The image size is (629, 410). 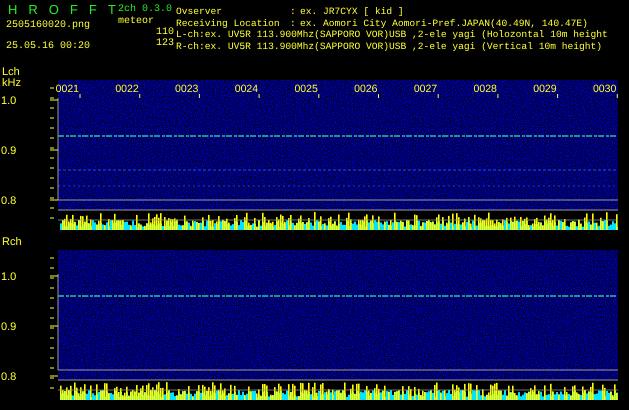 What do you see at coordinates (164, 32) in the screenshot?
I see `count-value: 110` at bounding box center [164, 32].